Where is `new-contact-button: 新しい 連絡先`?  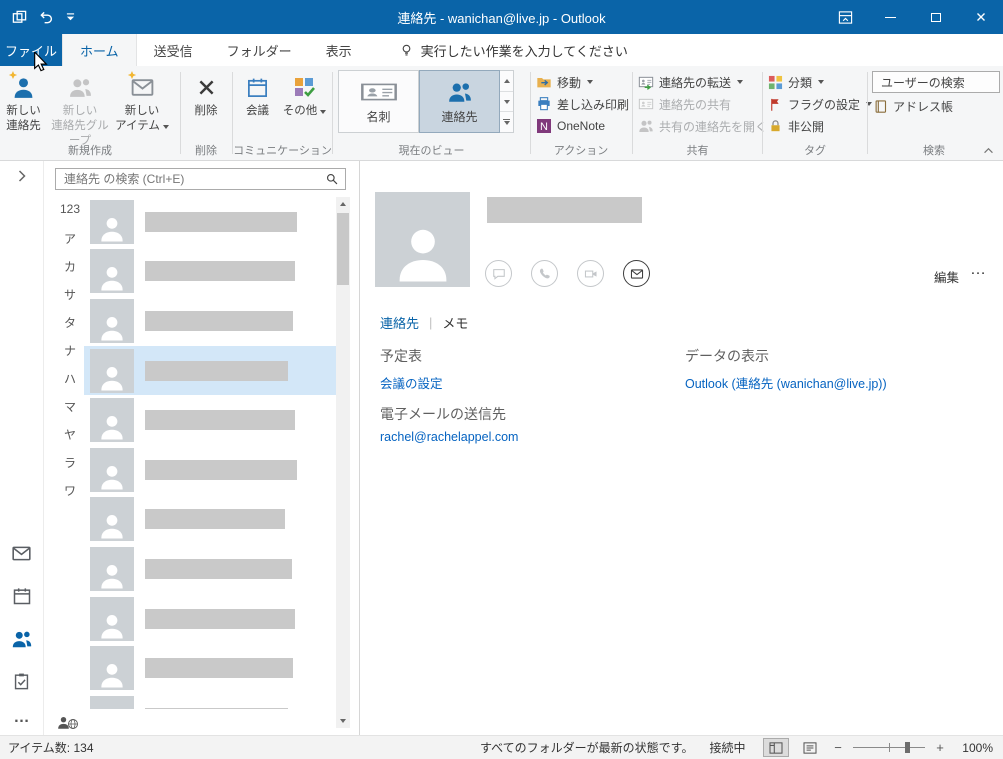 new-contact-button: 新しい 連絡先 is located at coordinates (23, 101).